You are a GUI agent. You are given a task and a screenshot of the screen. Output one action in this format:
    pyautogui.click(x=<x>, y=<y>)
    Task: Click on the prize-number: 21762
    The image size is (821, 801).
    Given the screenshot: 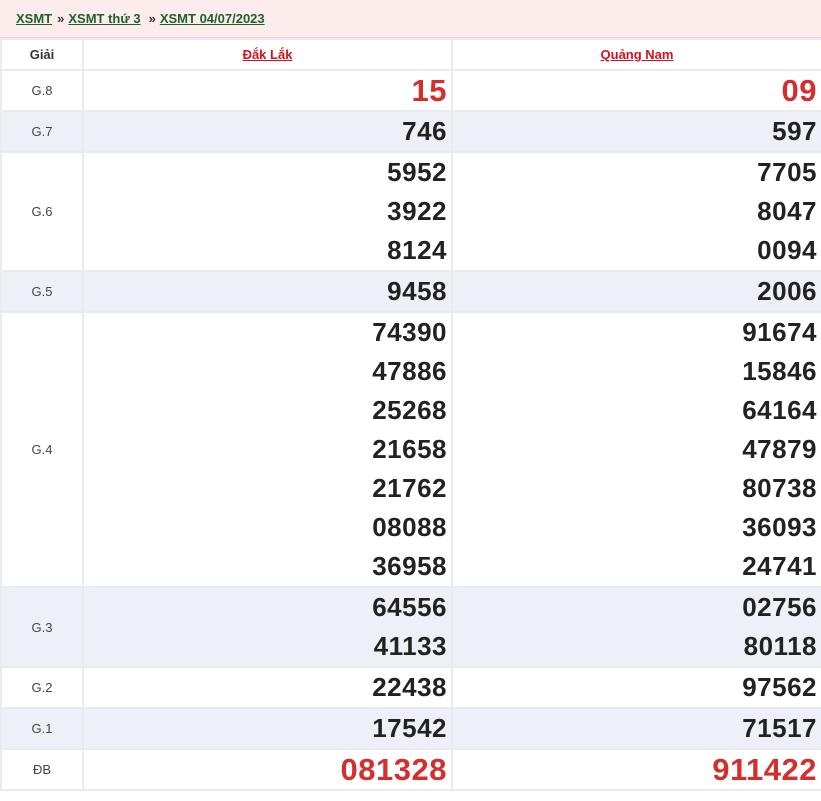 What is the action you would take?
    pyautogui.click(x=409, y=488)
    